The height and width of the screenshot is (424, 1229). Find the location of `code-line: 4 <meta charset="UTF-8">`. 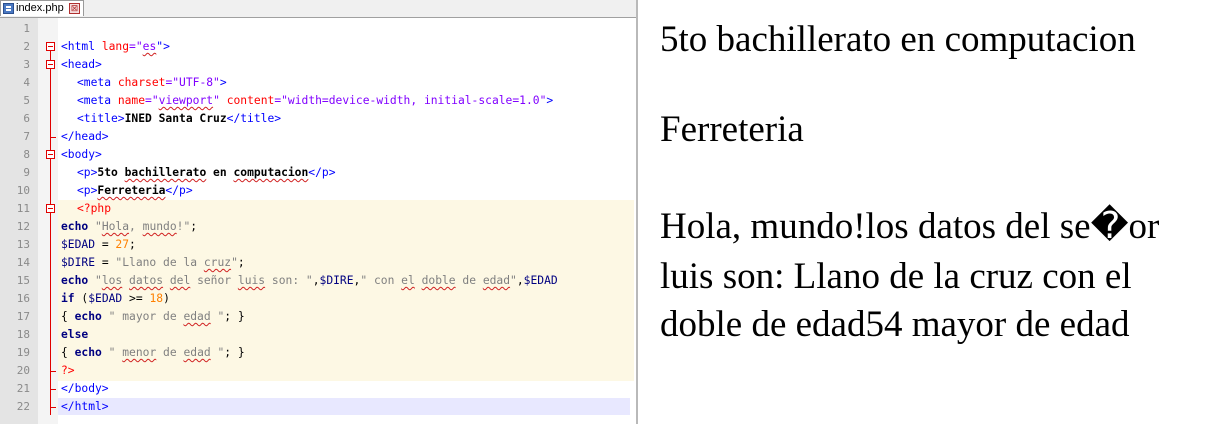

code-line: 4 <meta charset="UTF-8"> is located at coordinates (318, 83).